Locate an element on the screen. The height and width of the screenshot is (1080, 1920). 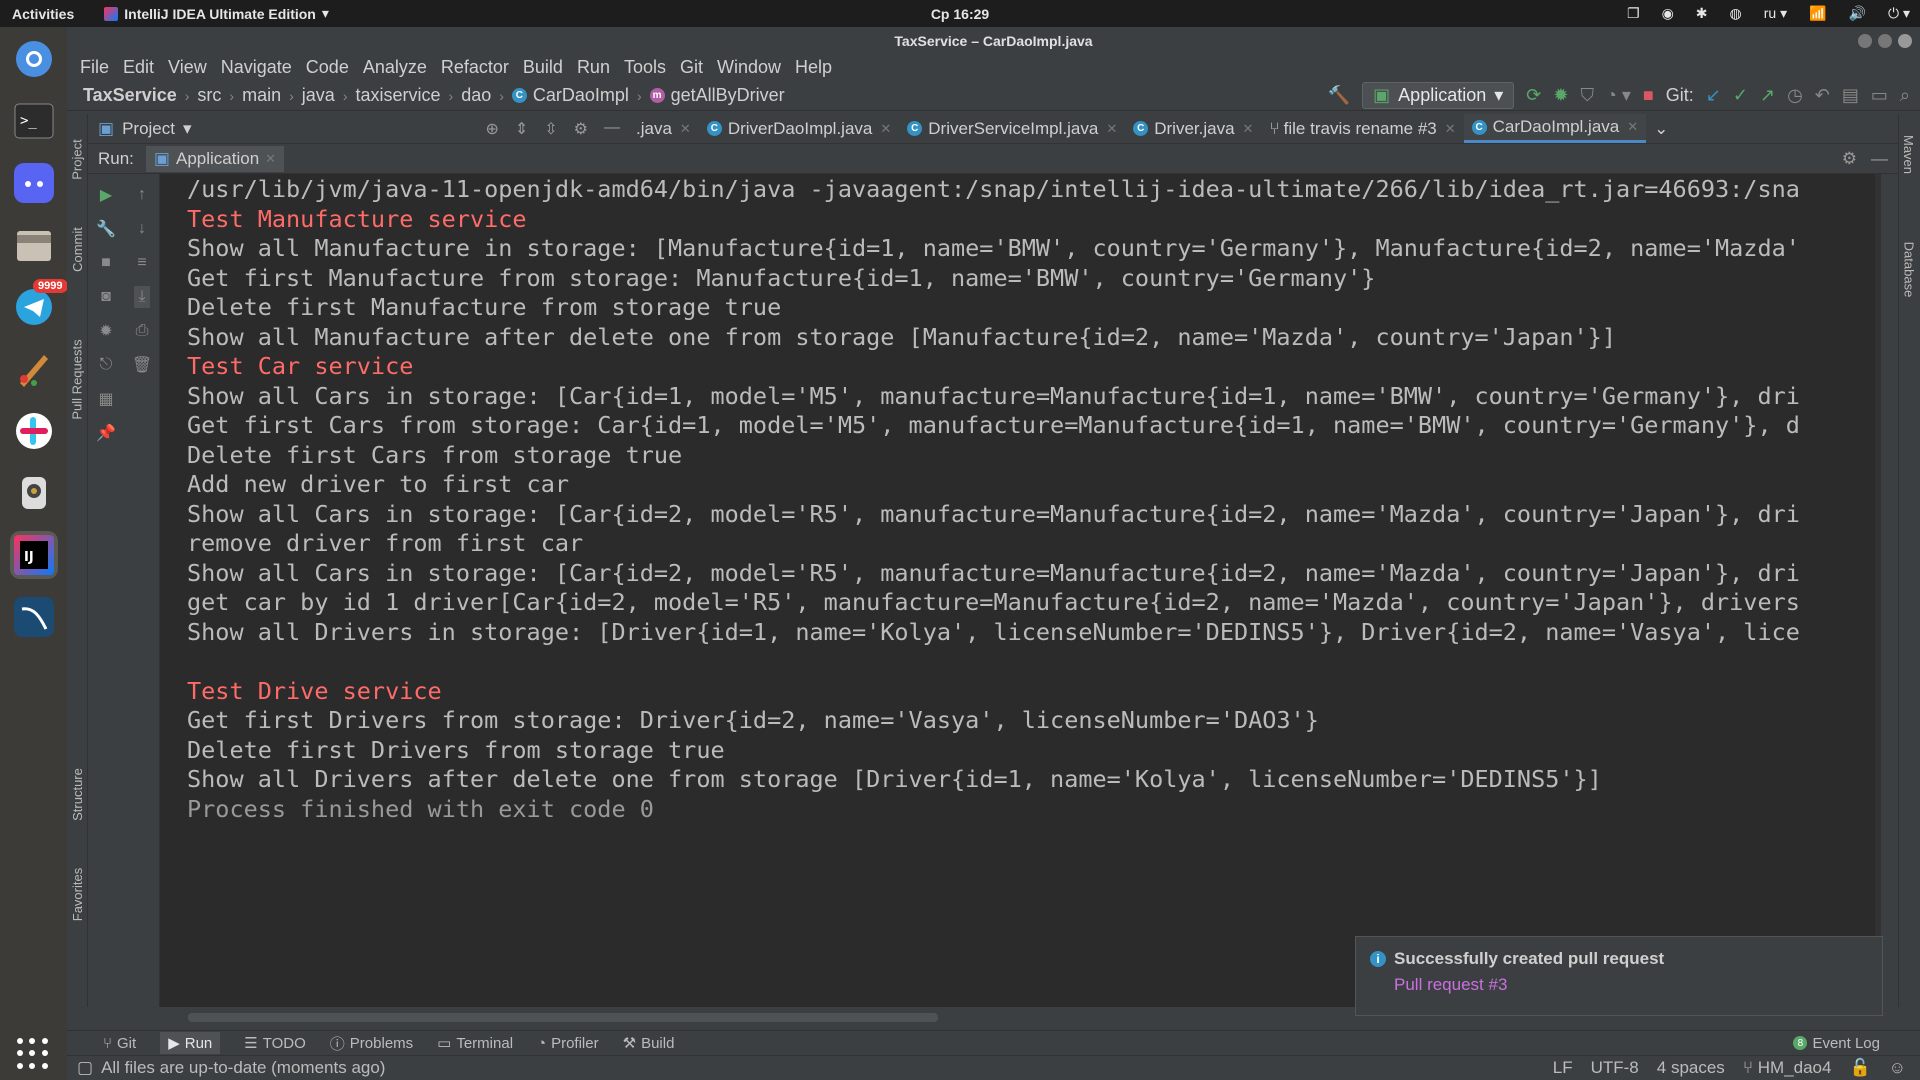
discord-tray-icon: ◉ is located at coordinates (1668, 13).